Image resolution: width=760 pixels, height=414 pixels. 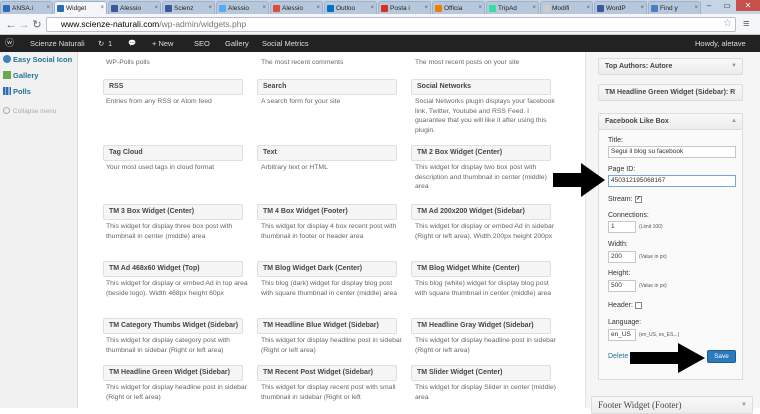 What do you see at coordinates (285, 43) in the screenshot?
I see `social-metrics-link: Social Metrics` at bounding box center [285, 43].